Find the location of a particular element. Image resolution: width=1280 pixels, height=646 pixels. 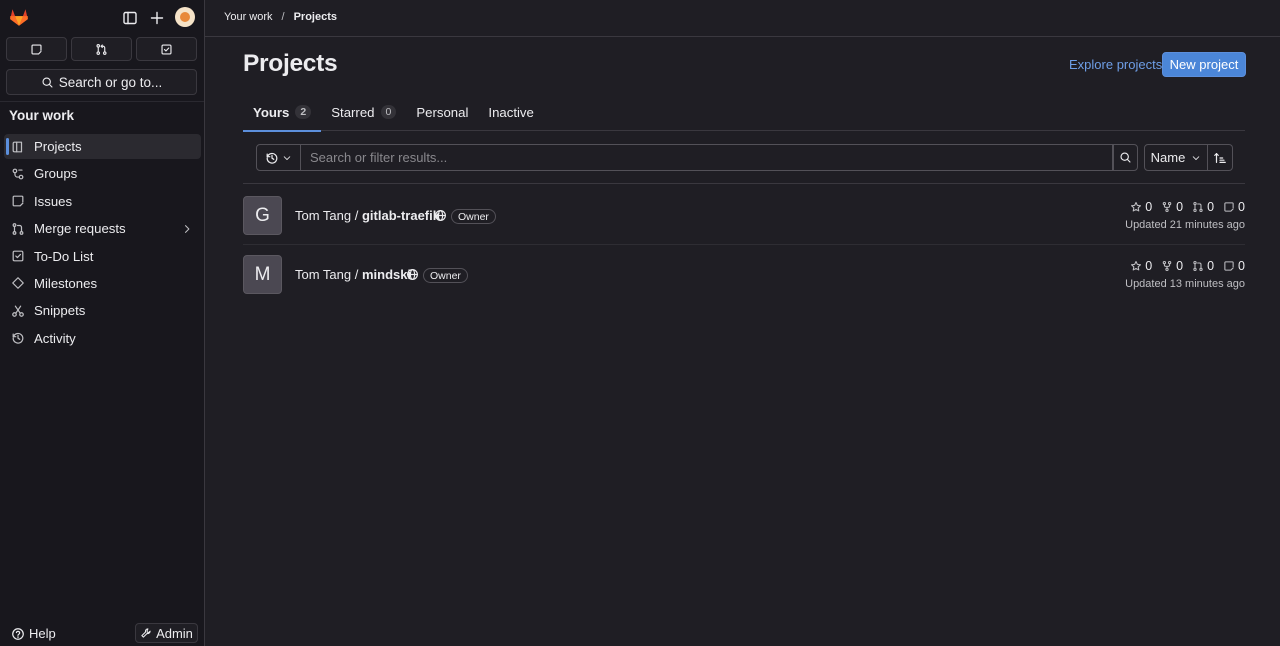

tab-yours: Yours 2 is located at coordinates (282, 112).